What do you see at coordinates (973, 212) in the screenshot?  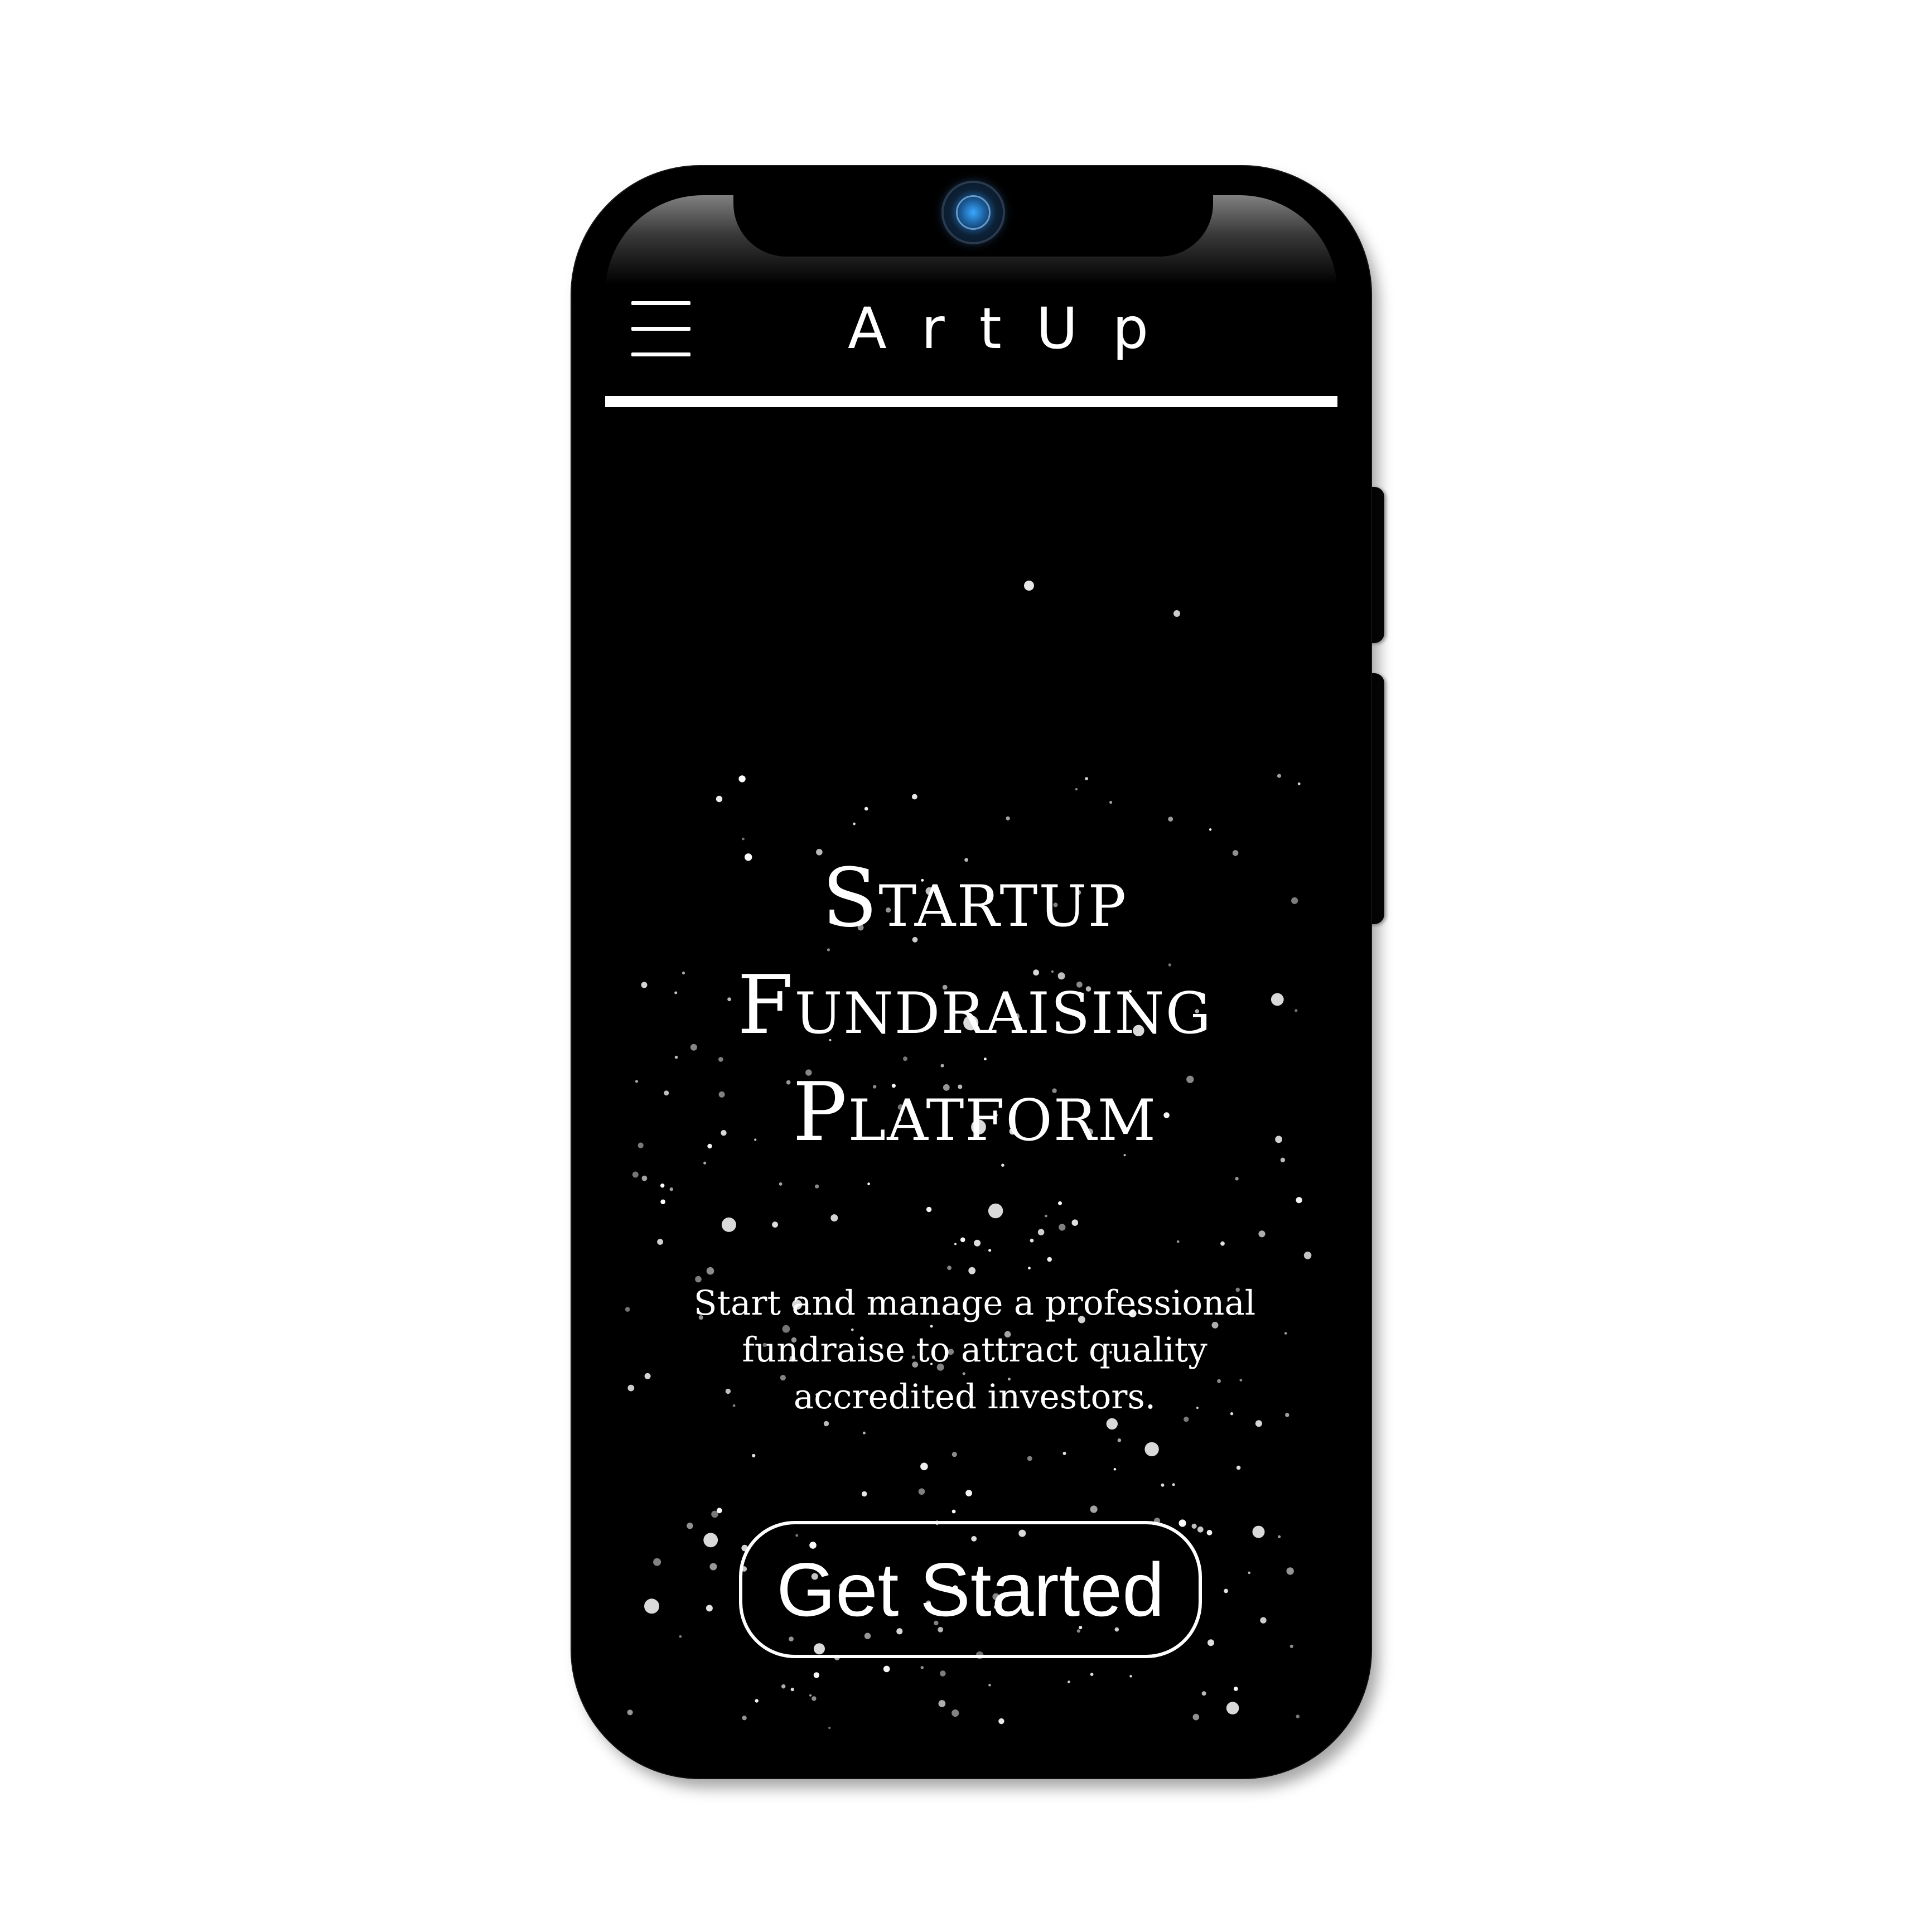 I see `front-camera-icon` at bounding box center [973, 212].